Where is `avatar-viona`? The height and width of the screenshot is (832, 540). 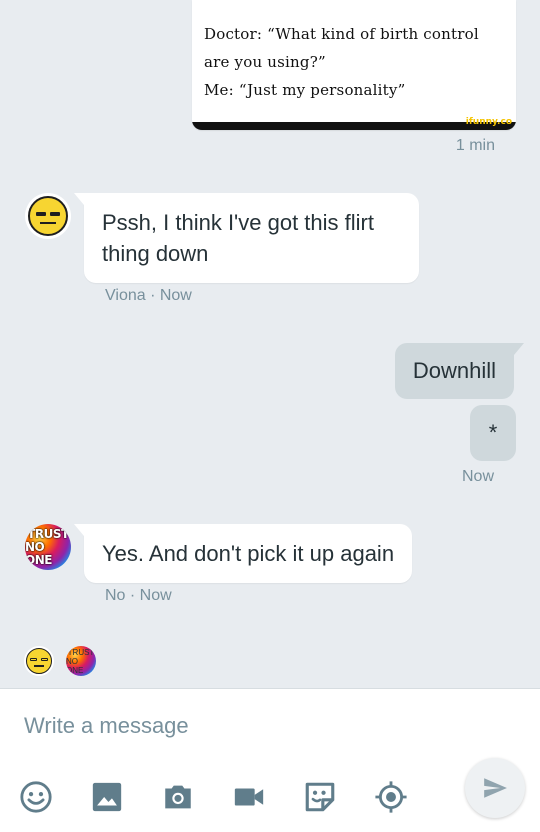 avatar-viona is located at coordinates (48, 216).